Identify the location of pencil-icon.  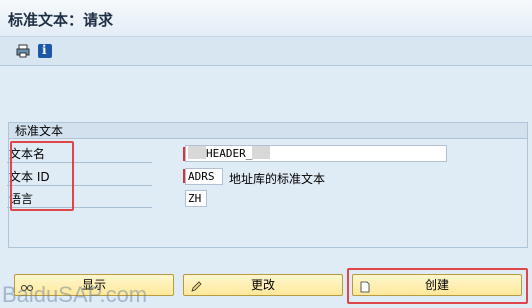
(196, 285).